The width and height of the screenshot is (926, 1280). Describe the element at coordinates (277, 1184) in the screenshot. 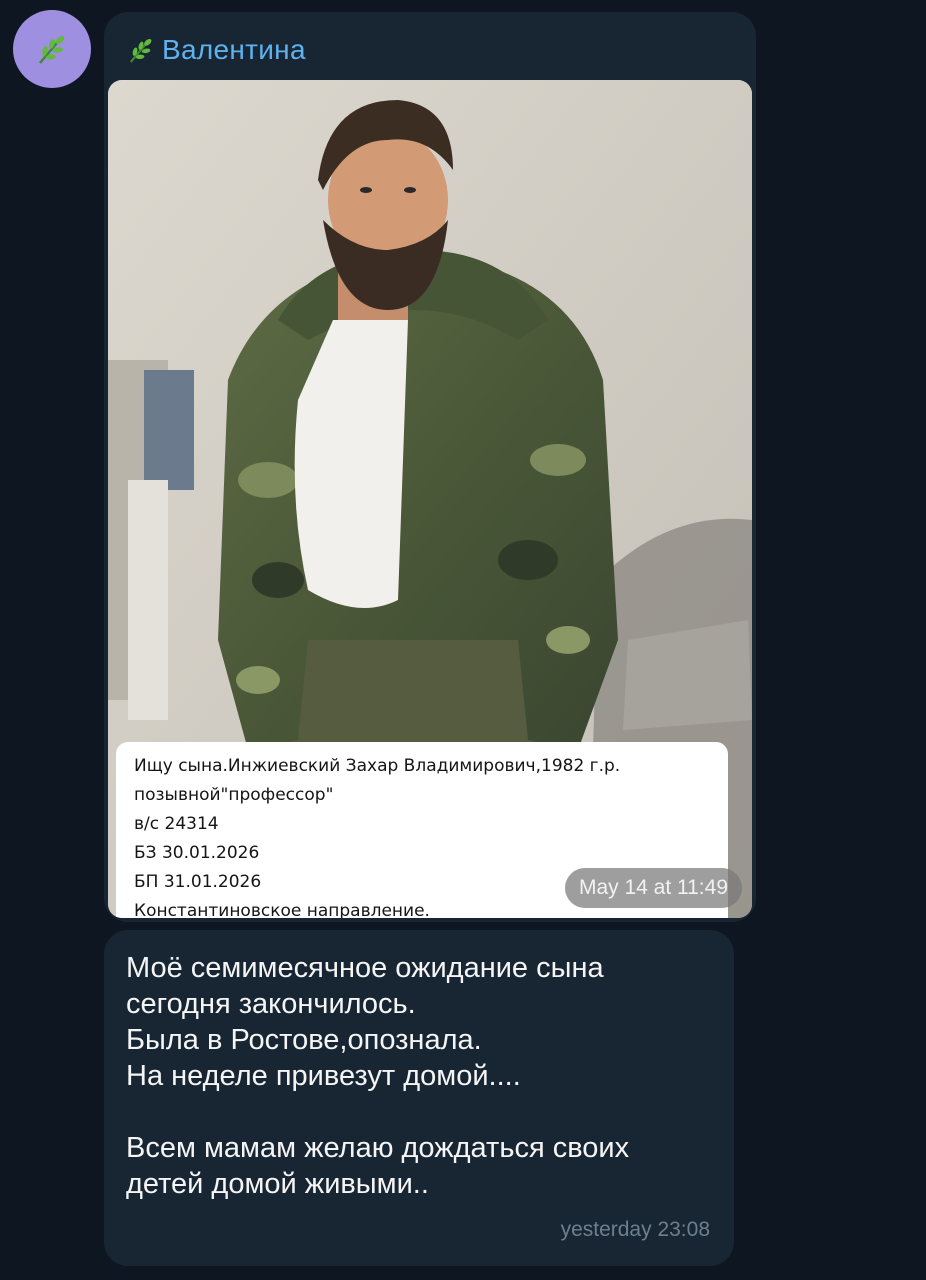

I see `message-line: детей домой живыми..` at that location.